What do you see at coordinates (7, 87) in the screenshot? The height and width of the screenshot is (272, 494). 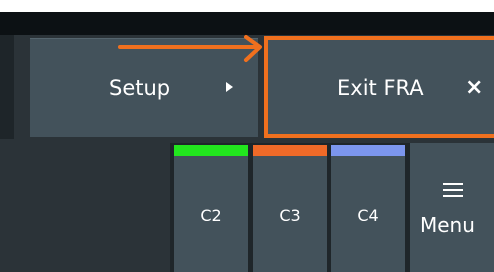 I see `panel-left-edge` at bounding box center [7, 87].